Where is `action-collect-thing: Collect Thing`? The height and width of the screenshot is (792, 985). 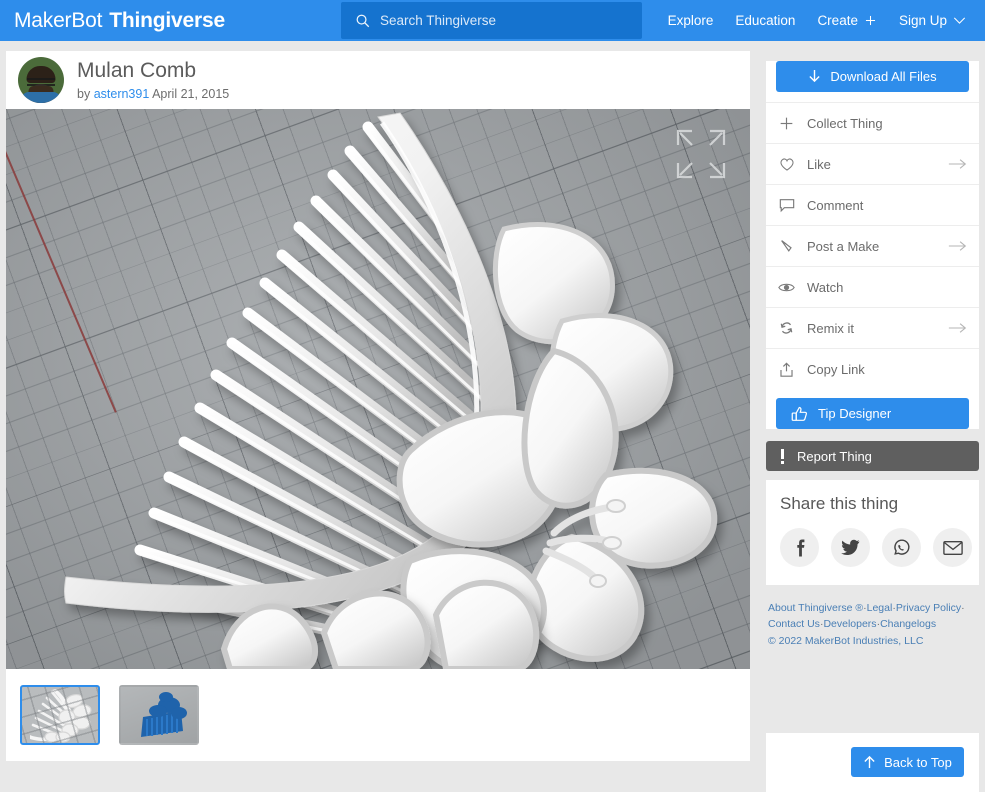
action-collect-thing: Collect Thing is located at coordinates (872, 123).